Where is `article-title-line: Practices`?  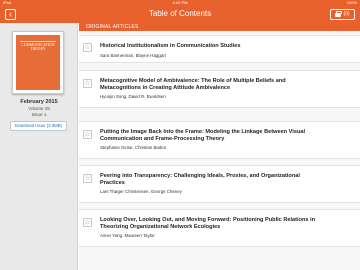 article-title-line: Practices is located at coordinates (112, 183).